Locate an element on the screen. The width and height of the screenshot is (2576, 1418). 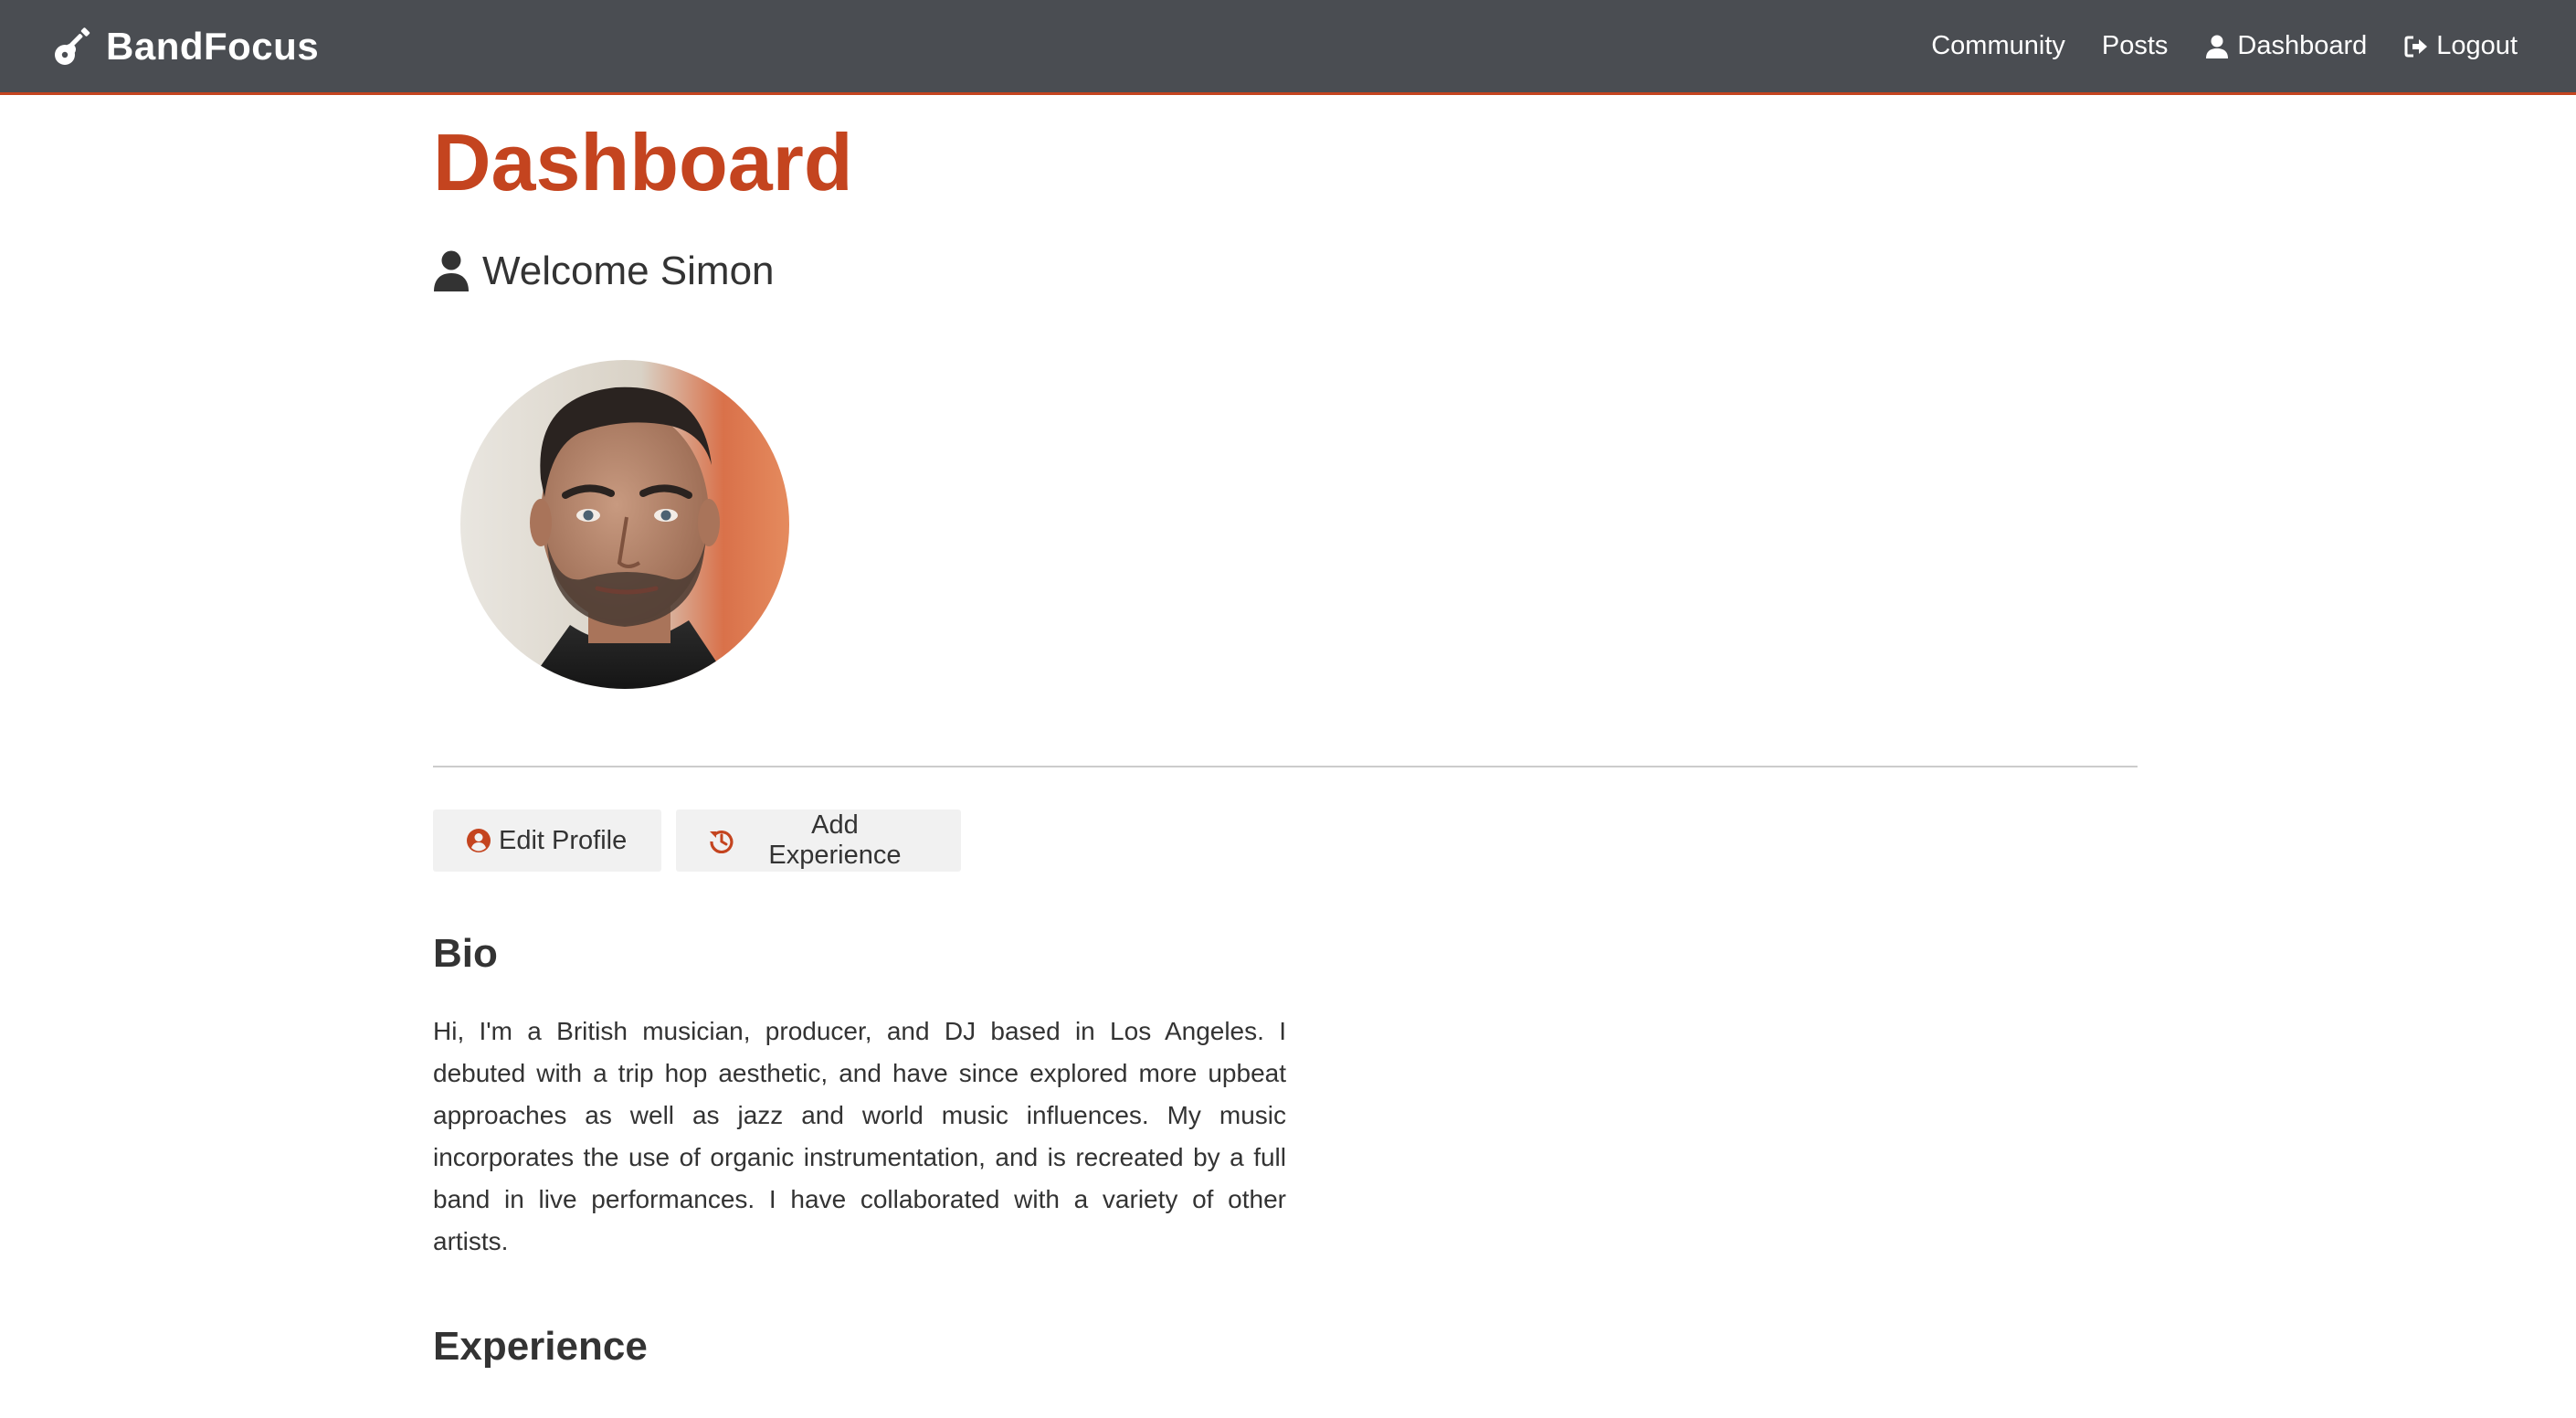
nav-link-community: Community is located at coordinates (1998, 46).